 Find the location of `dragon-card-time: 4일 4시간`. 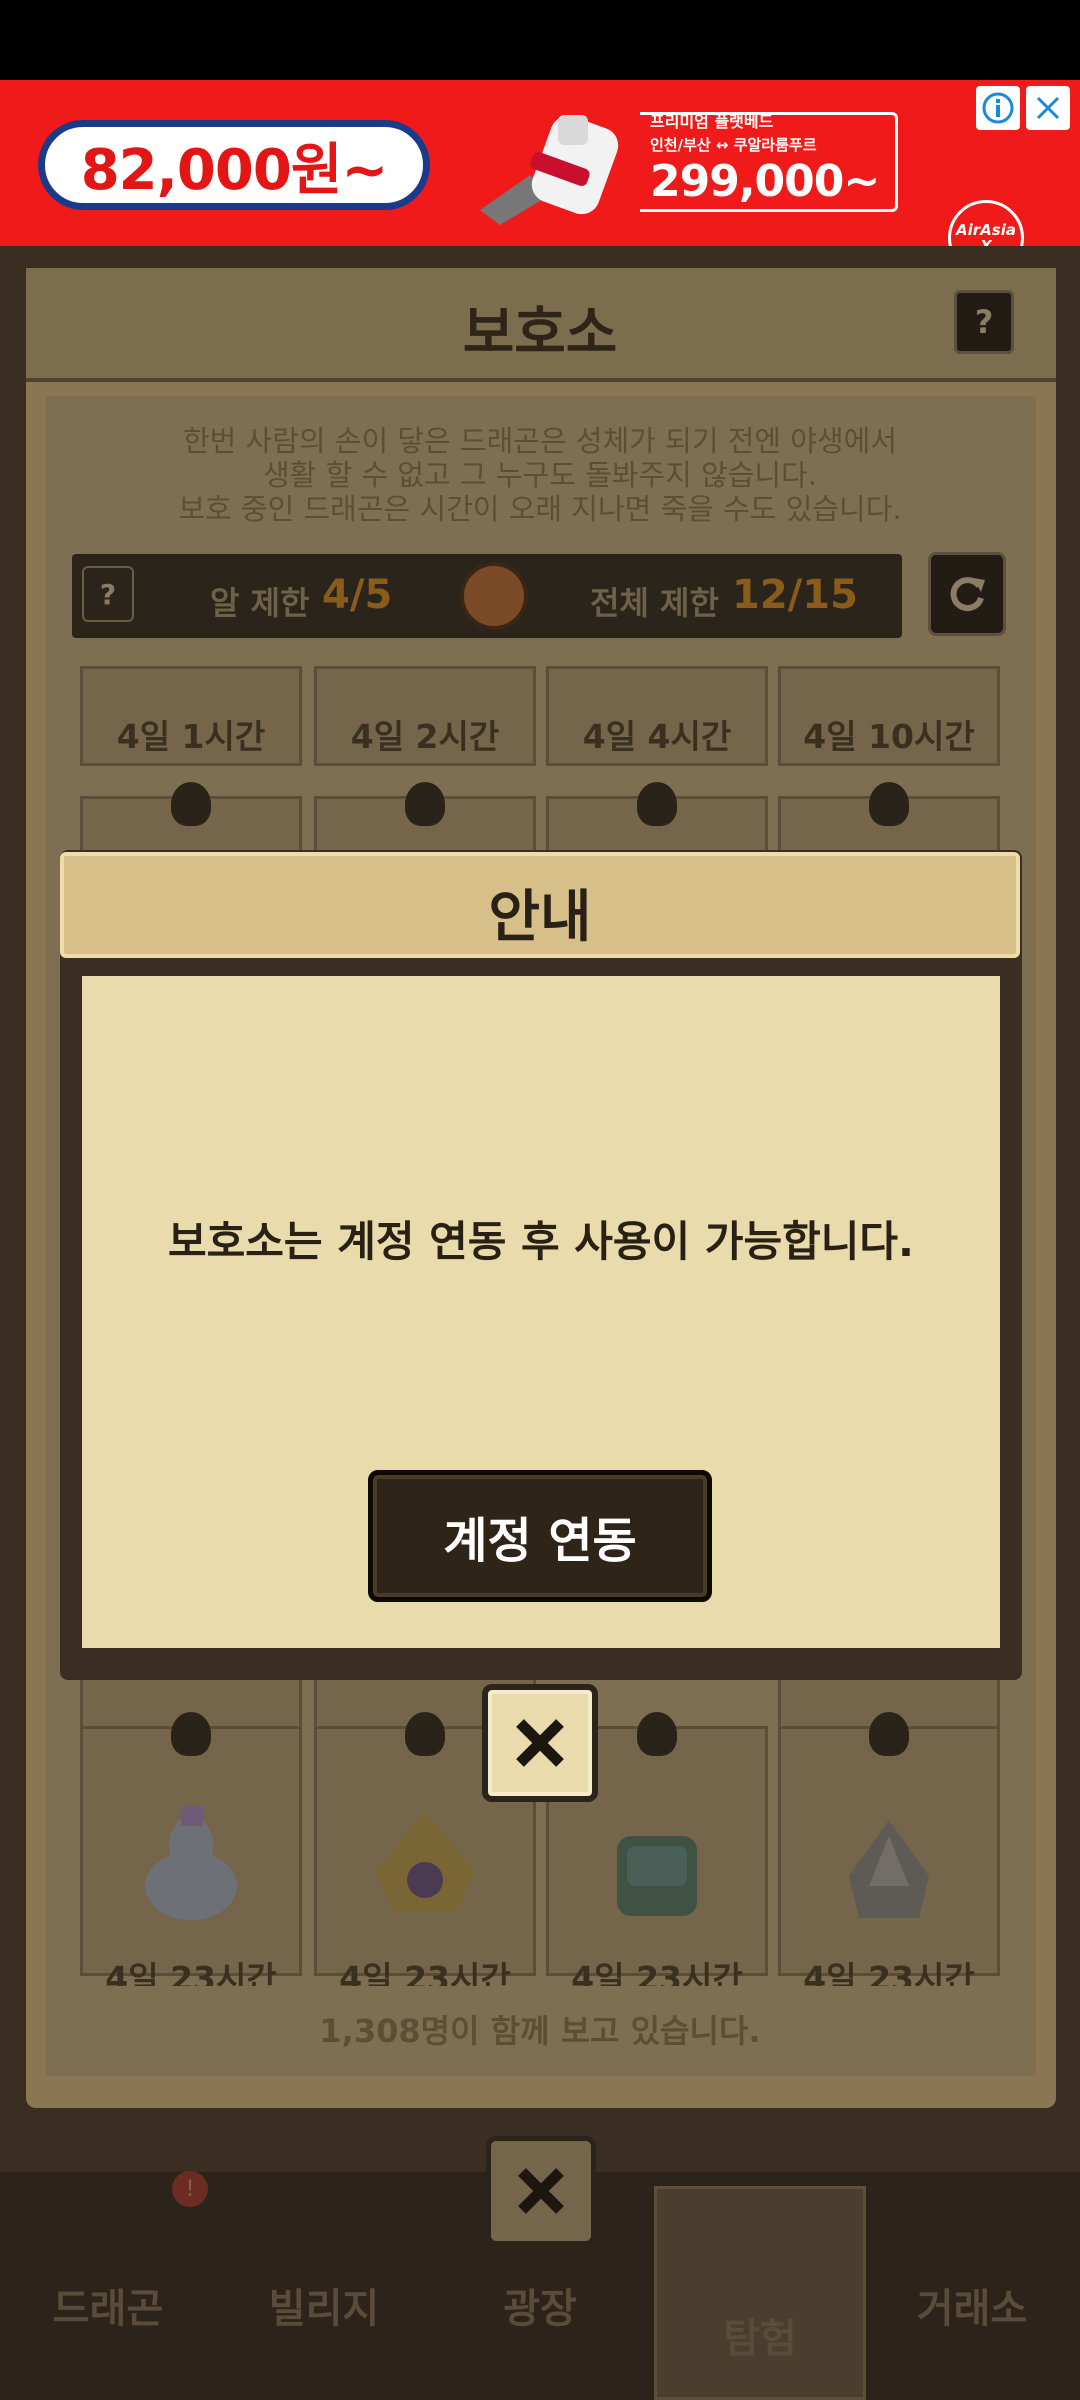

dragon-card-time: 4일 4시간 is located at coordinates (657, 736).